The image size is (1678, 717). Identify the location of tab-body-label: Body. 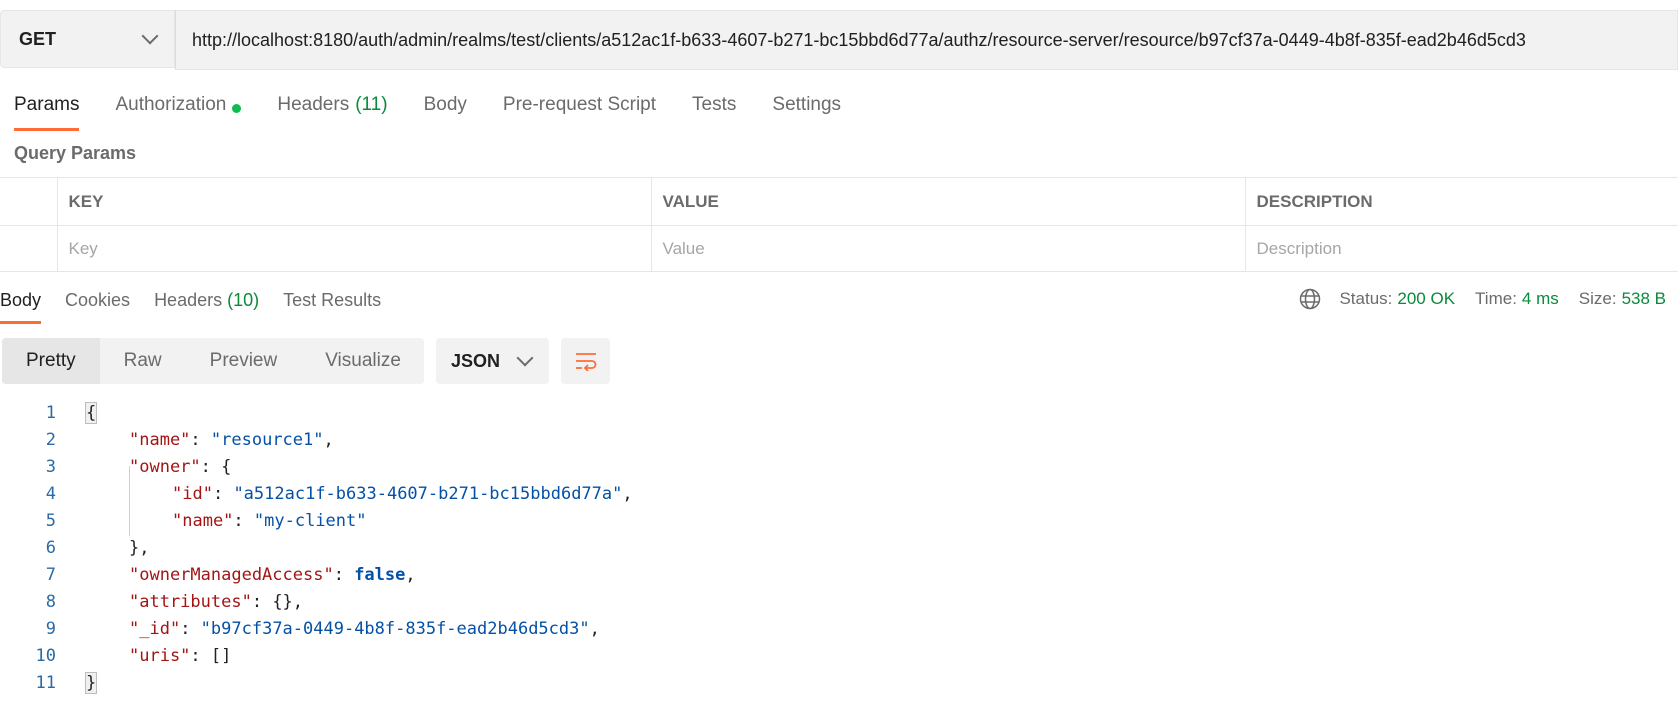
(445, 104).